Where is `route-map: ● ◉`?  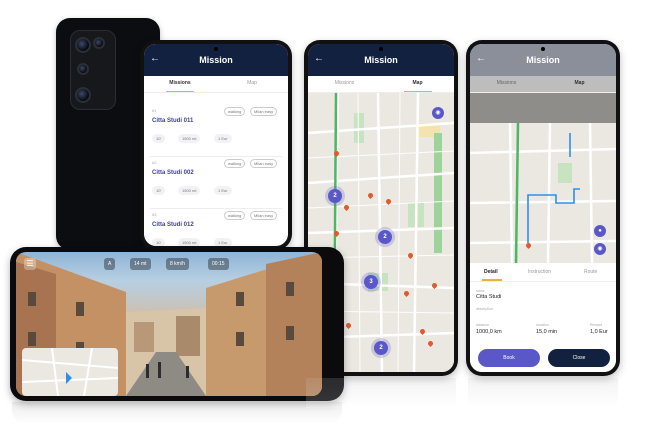 route-map: ● ◉ is located at coordinates (543, 178).